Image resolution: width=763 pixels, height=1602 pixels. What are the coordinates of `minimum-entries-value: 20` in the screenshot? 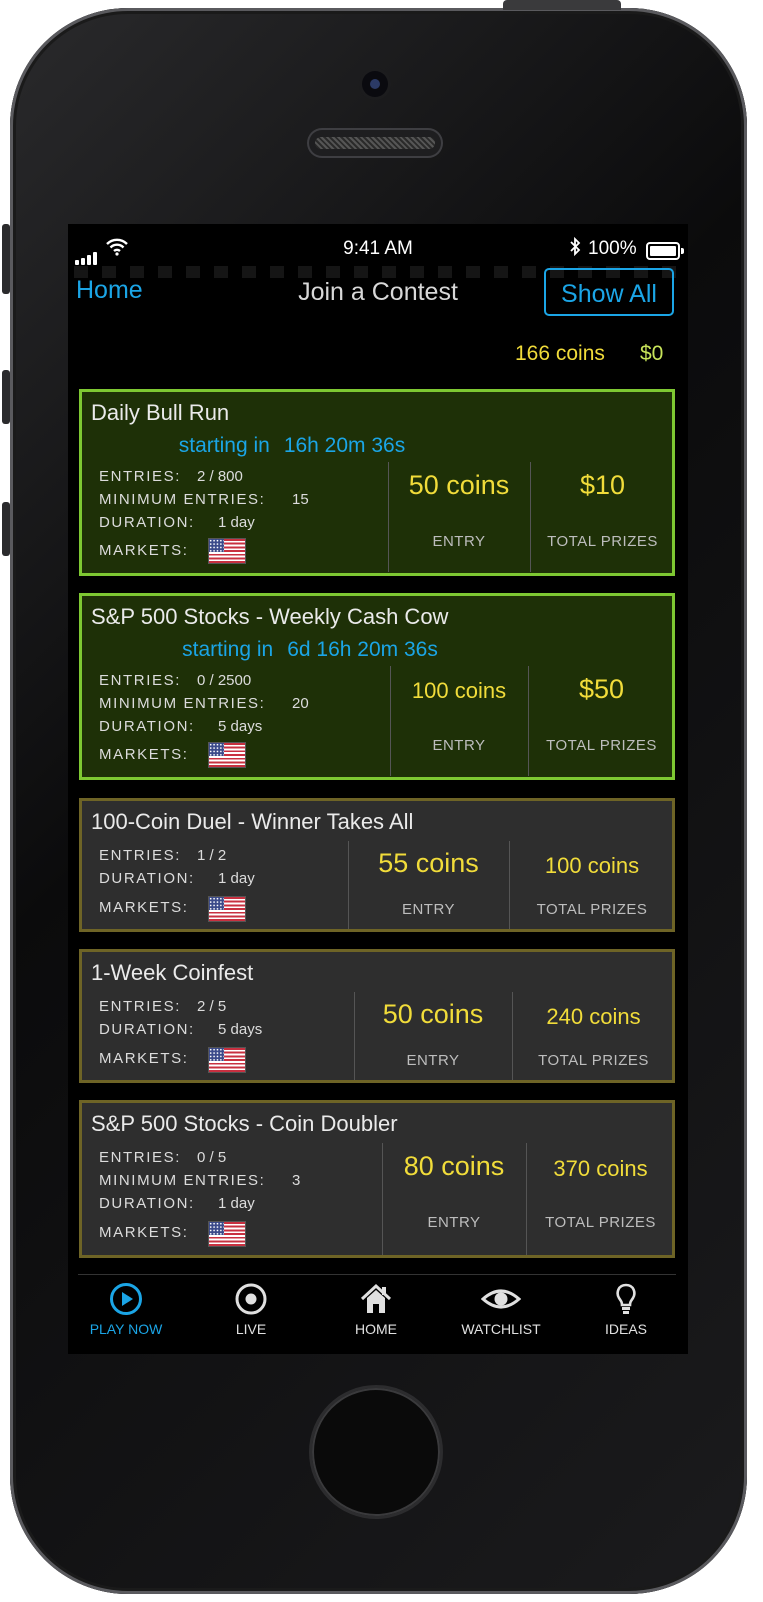 It's located at (300, 703).